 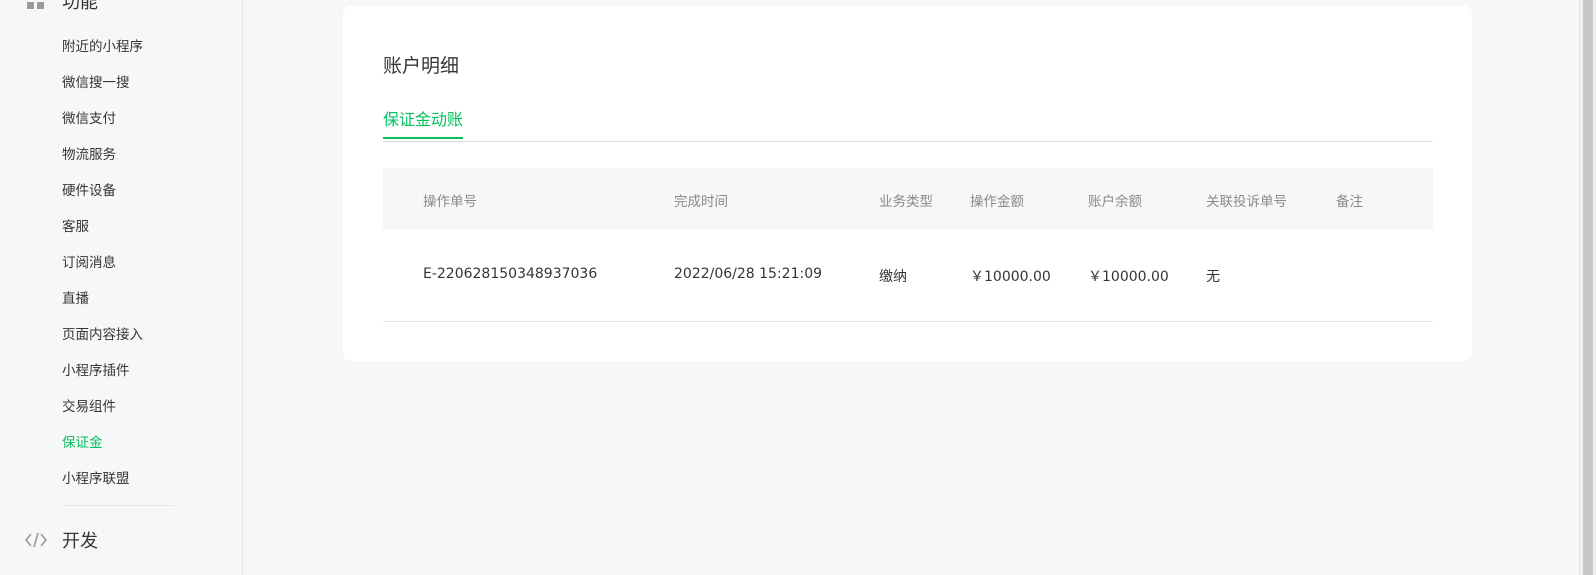 I want to click on section-function-label: 功能, so click(x=80, y=6).